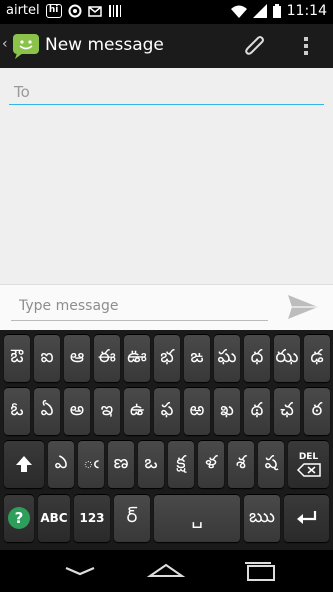 This screenshot has height=592, width=333. Describe the element at coordinates (181, 464) in the screenshot. I see `key: క్ష` at that location.